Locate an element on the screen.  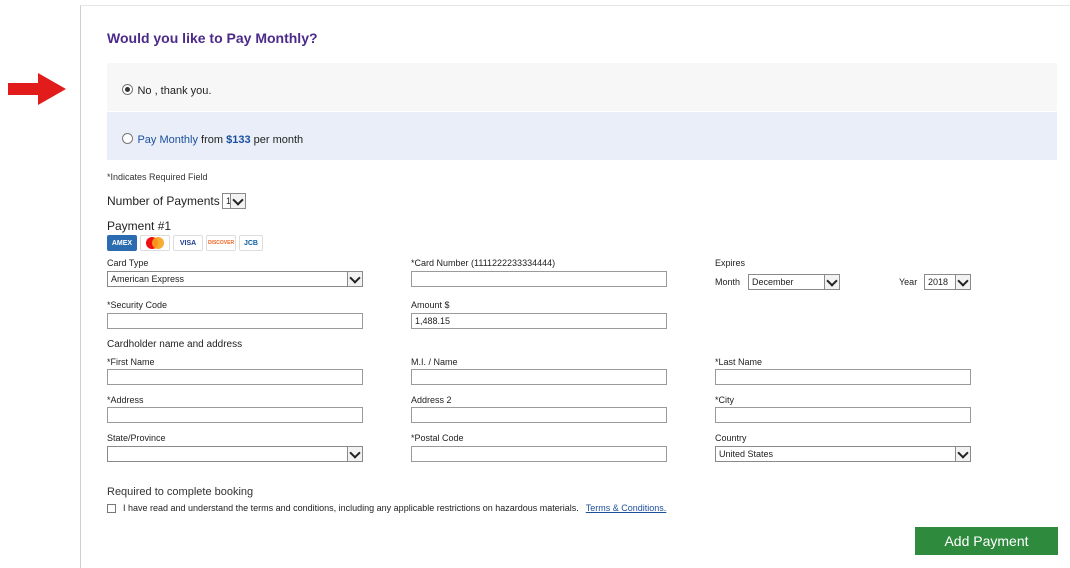
amount-label: Amount $ is located at coordinates (430, 305).